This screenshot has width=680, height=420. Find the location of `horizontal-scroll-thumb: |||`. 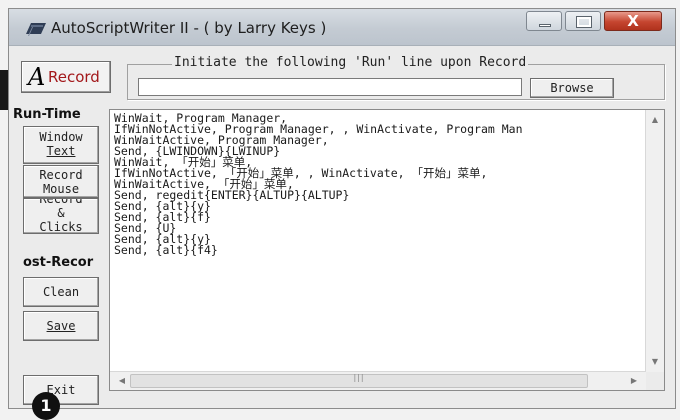

horizontal-scroll-thumb: ||| is located at coordinates (359, 380).